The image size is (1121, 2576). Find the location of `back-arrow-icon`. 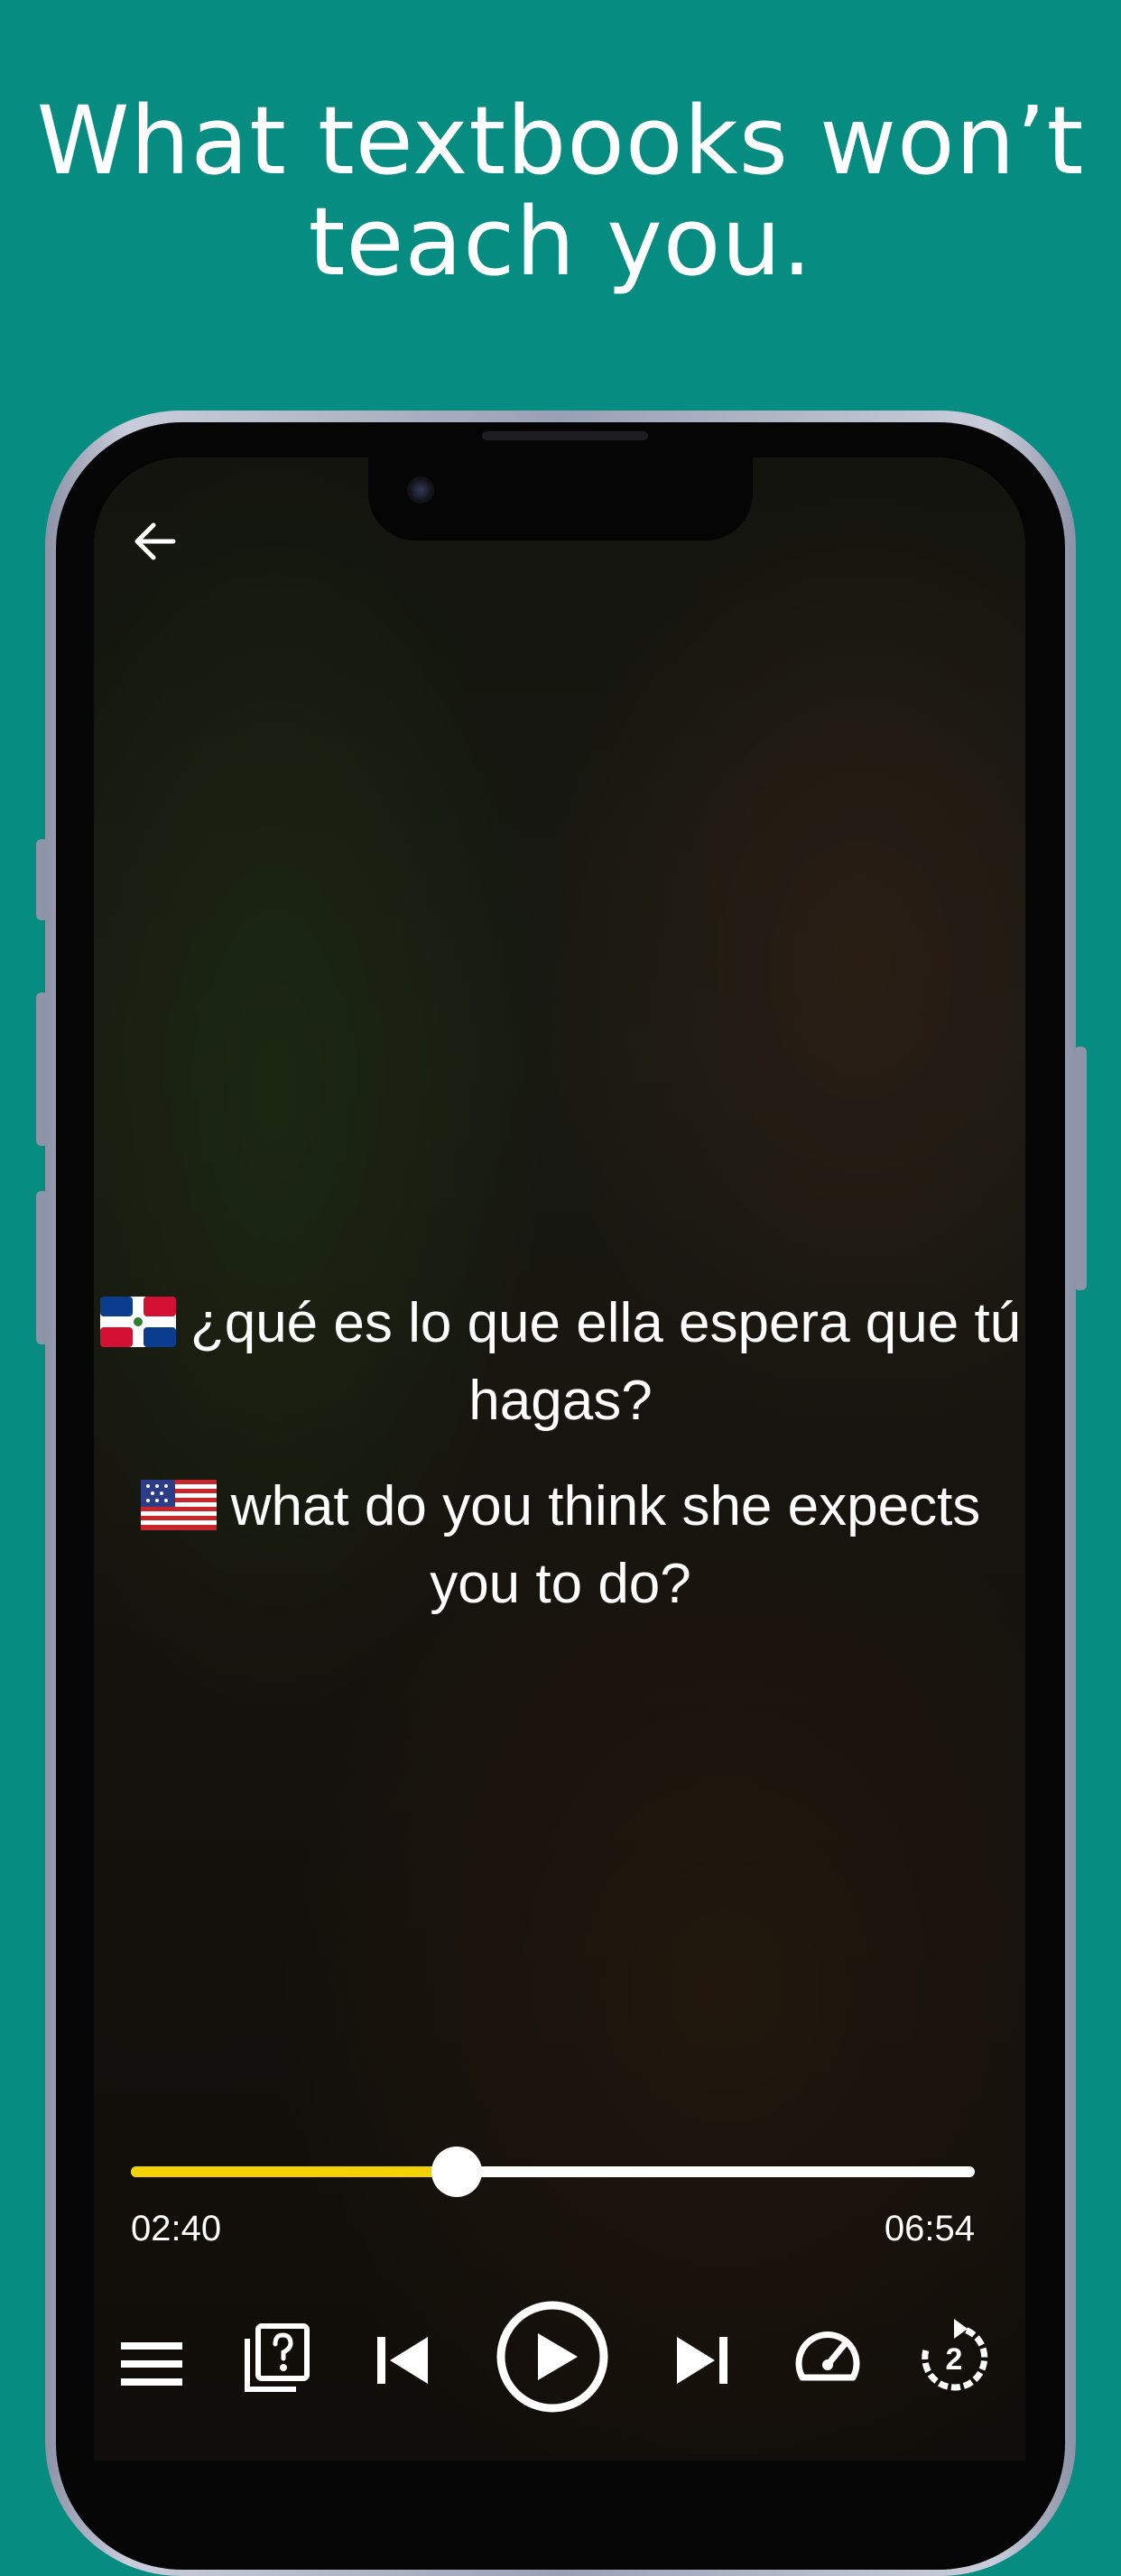

back-arrow-icon is located at coordinates (155, 541).